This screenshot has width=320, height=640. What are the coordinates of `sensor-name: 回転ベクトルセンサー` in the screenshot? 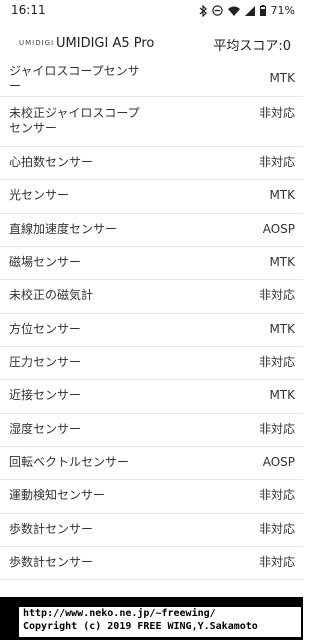 It's located at (69, 462).